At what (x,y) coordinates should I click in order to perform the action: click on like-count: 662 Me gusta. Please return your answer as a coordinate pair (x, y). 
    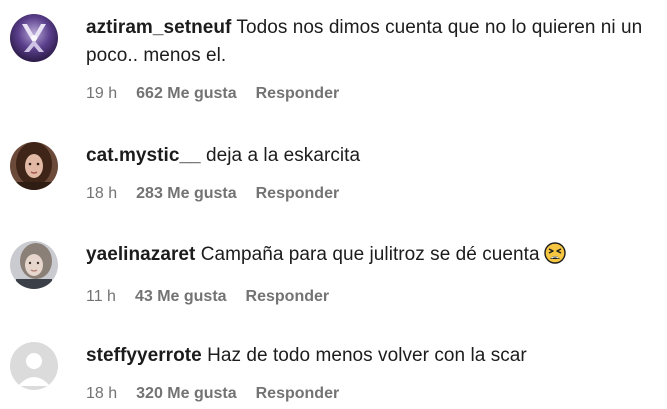
    Looking at the image, I should click on (186, 94).